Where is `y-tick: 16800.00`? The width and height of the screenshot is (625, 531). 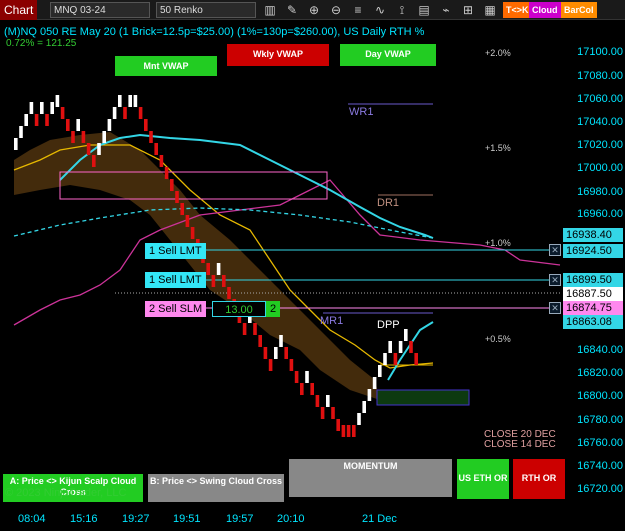 y-tick: 16800.00 is located at coordinates (600, 396).